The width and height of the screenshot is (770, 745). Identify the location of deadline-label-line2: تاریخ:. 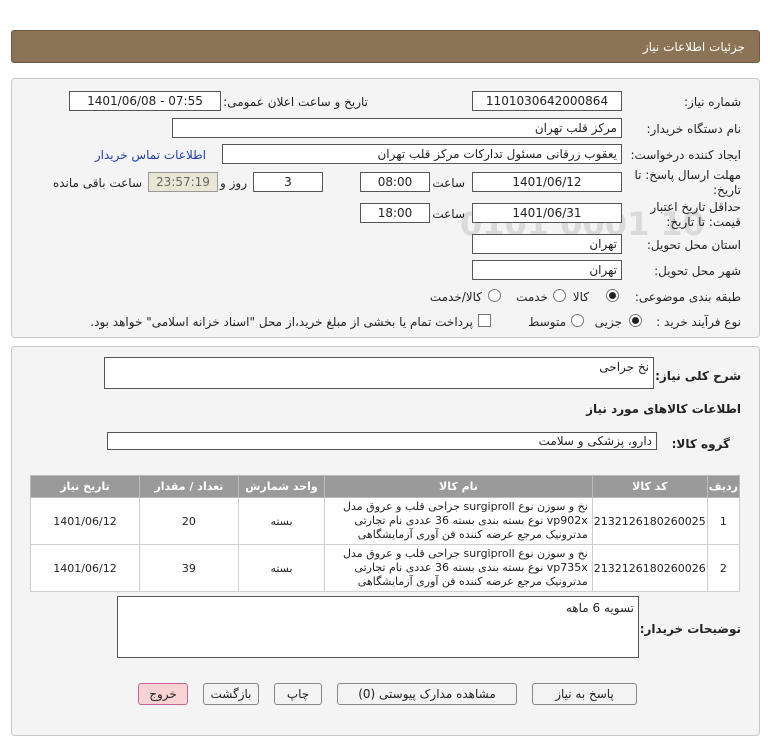
(727, 190).